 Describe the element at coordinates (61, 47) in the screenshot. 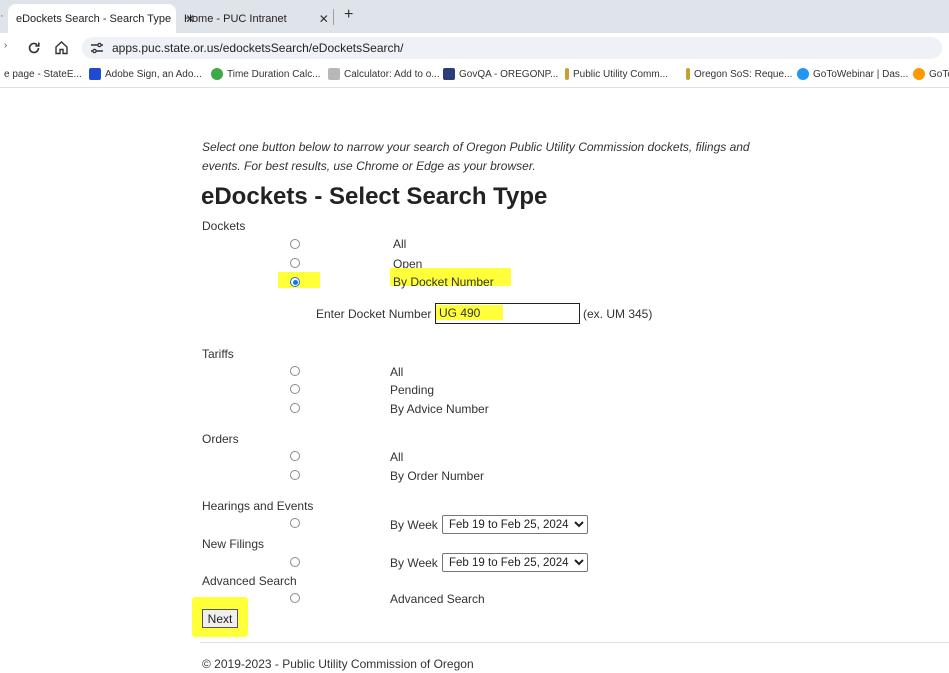

I see `home-icon` at that location.